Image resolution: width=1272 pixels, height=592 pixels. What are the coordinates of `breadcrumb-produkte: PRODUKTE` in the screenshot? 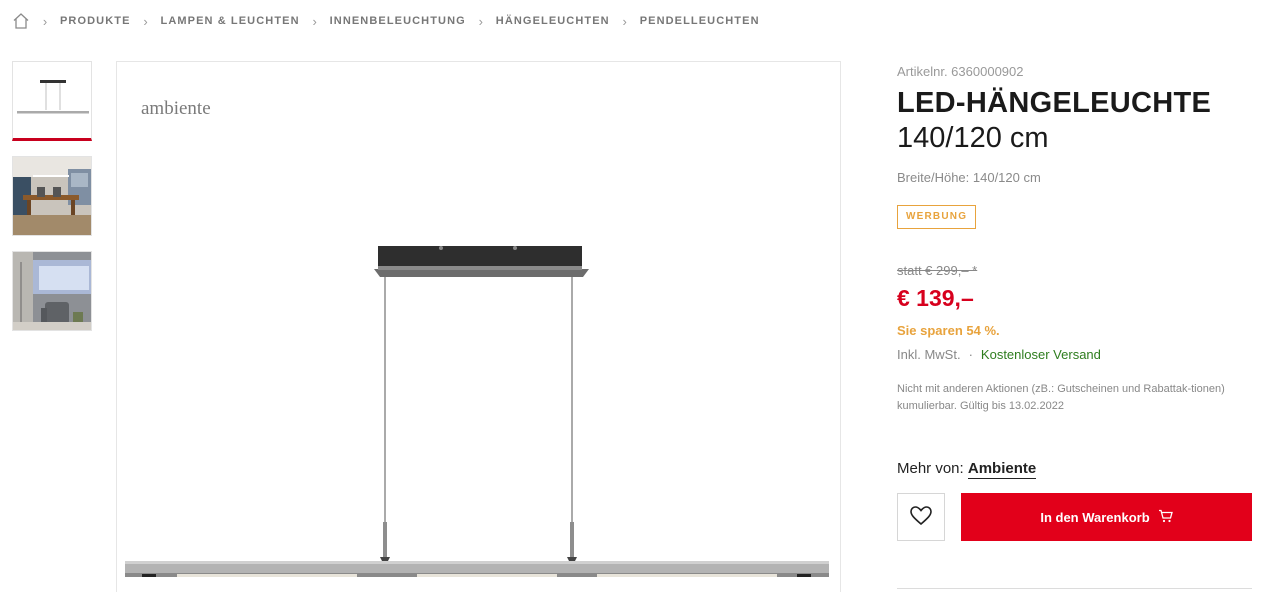 It's located at (95, 21).